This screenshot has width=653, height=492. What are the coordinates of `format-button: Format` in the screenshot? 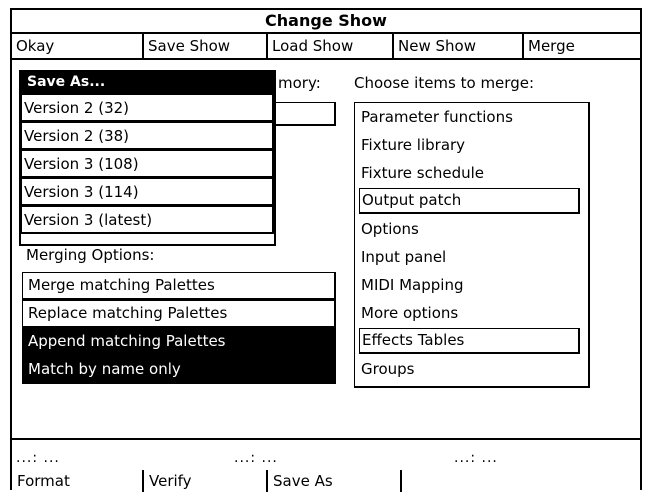 It's located at (78, 481).